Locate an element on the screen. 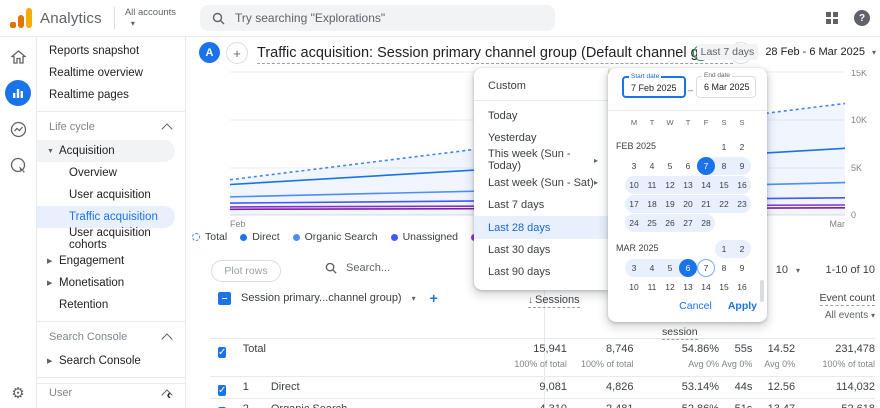 This screenshot has height=408, width=880. calendar-cell: 5 is located at coordinates (670, 268).